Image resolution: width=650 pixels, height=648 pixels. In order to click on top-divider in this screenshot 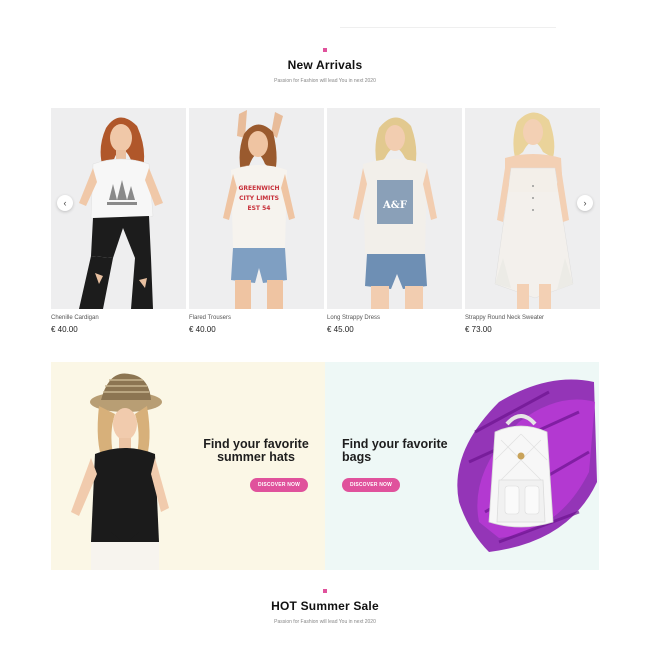, I will do `click(448, 27)`.